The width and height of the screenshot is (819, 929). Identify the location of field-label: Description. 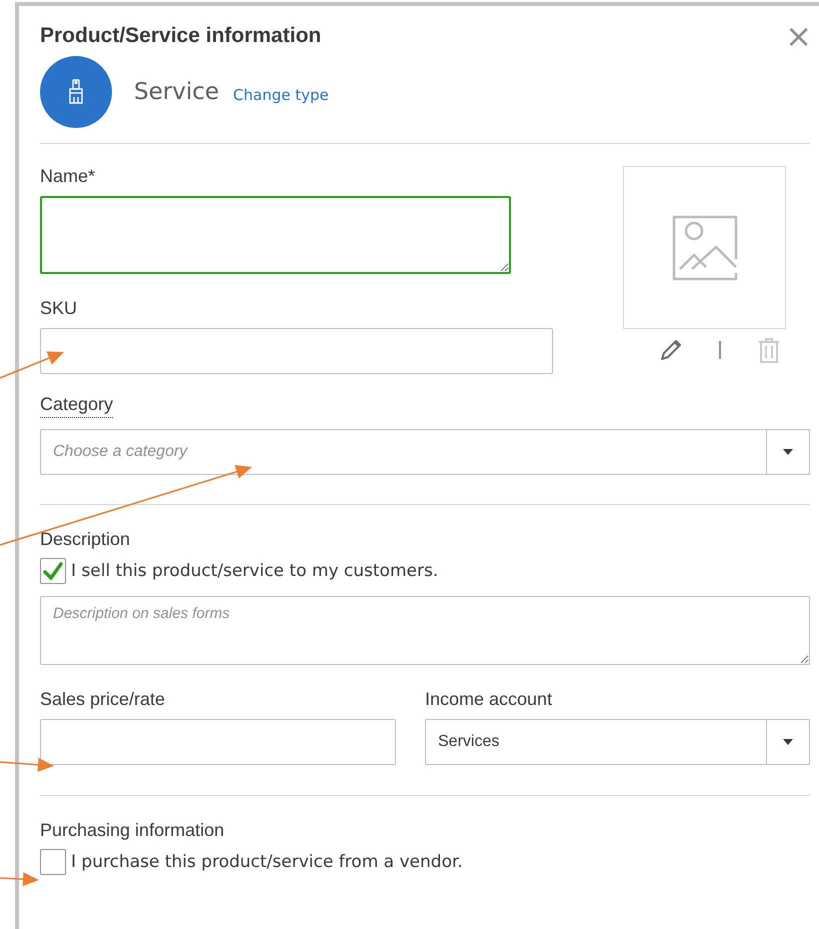
(85, 539).